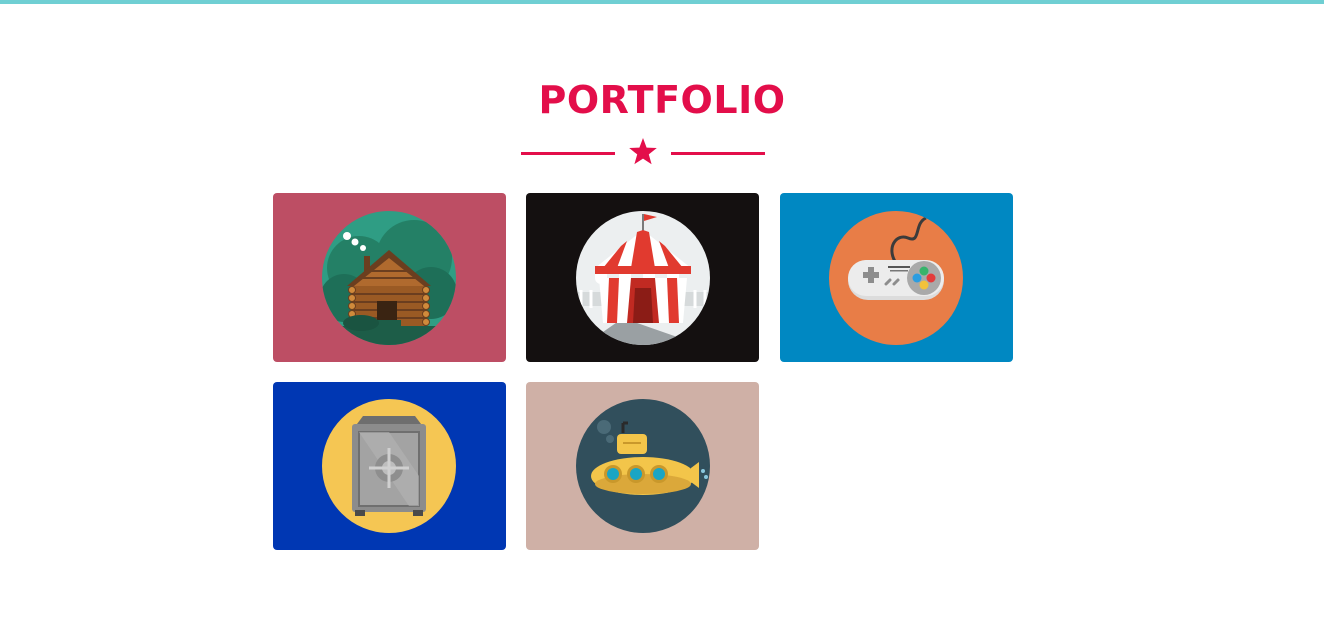  Describe the element at coordinates (718, 153) in the screenshot. I see `divider-line-right` at that location.